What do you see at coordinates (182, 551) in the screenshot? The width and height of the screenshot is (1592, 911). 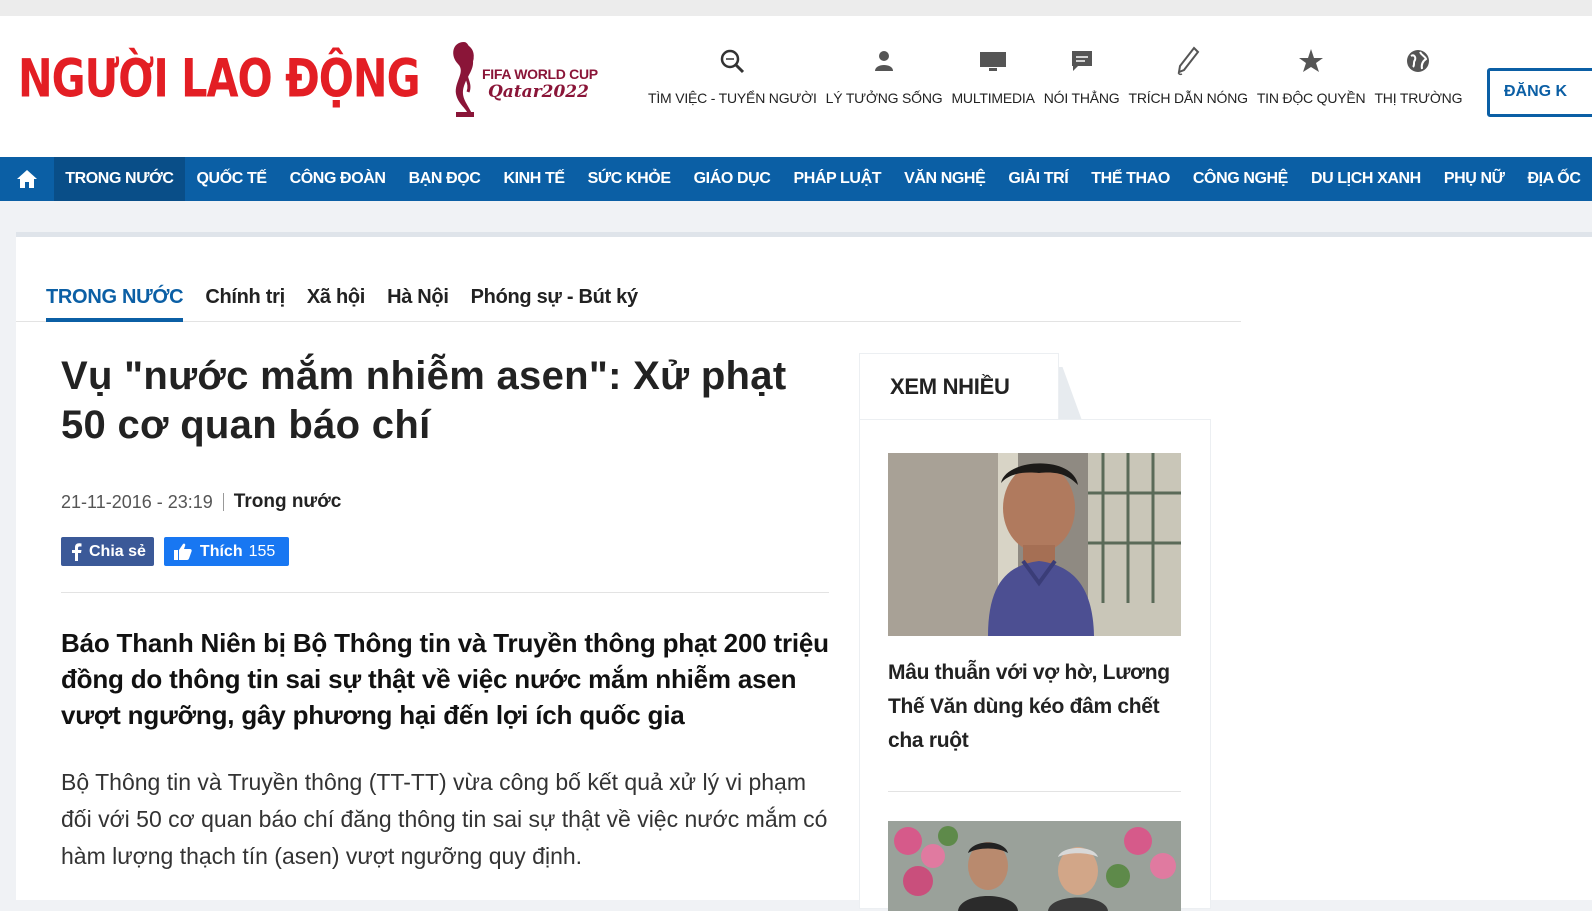 I see `thumbs-up-icon` at bounding box center [182, 551].